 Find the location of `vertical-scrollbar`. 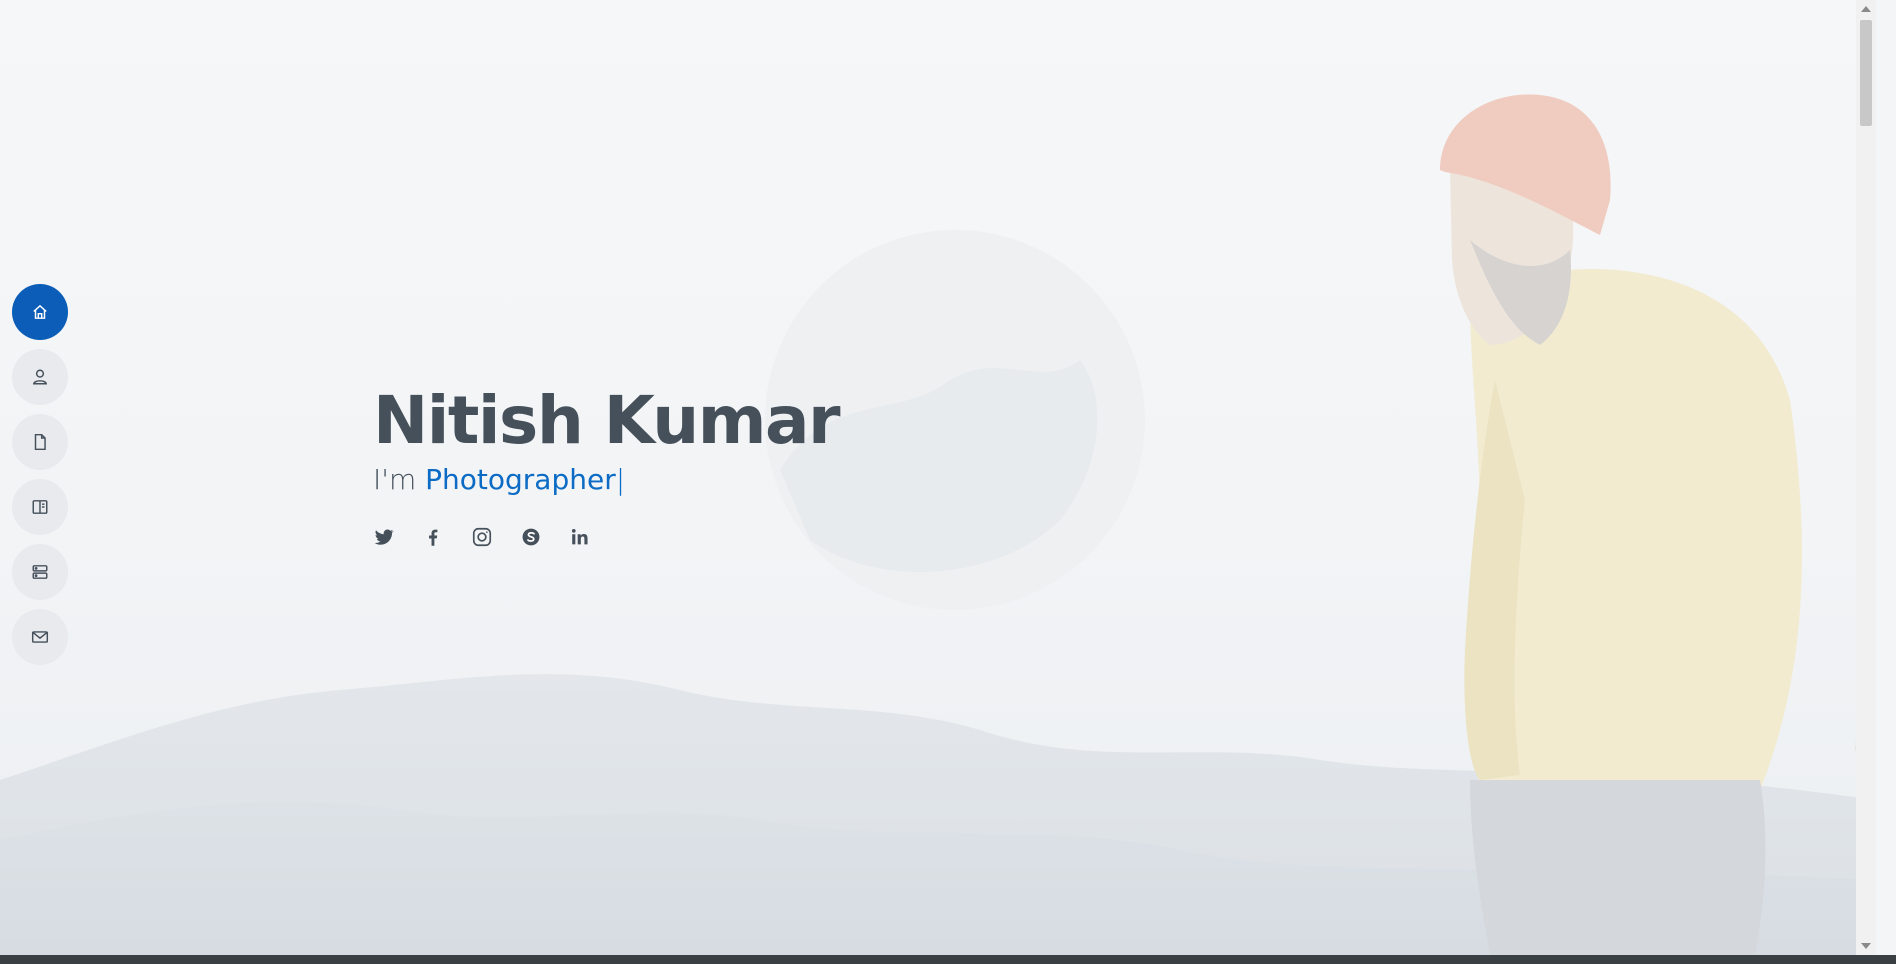

vertical-scrollbar is located at coordinates (1866, 477).